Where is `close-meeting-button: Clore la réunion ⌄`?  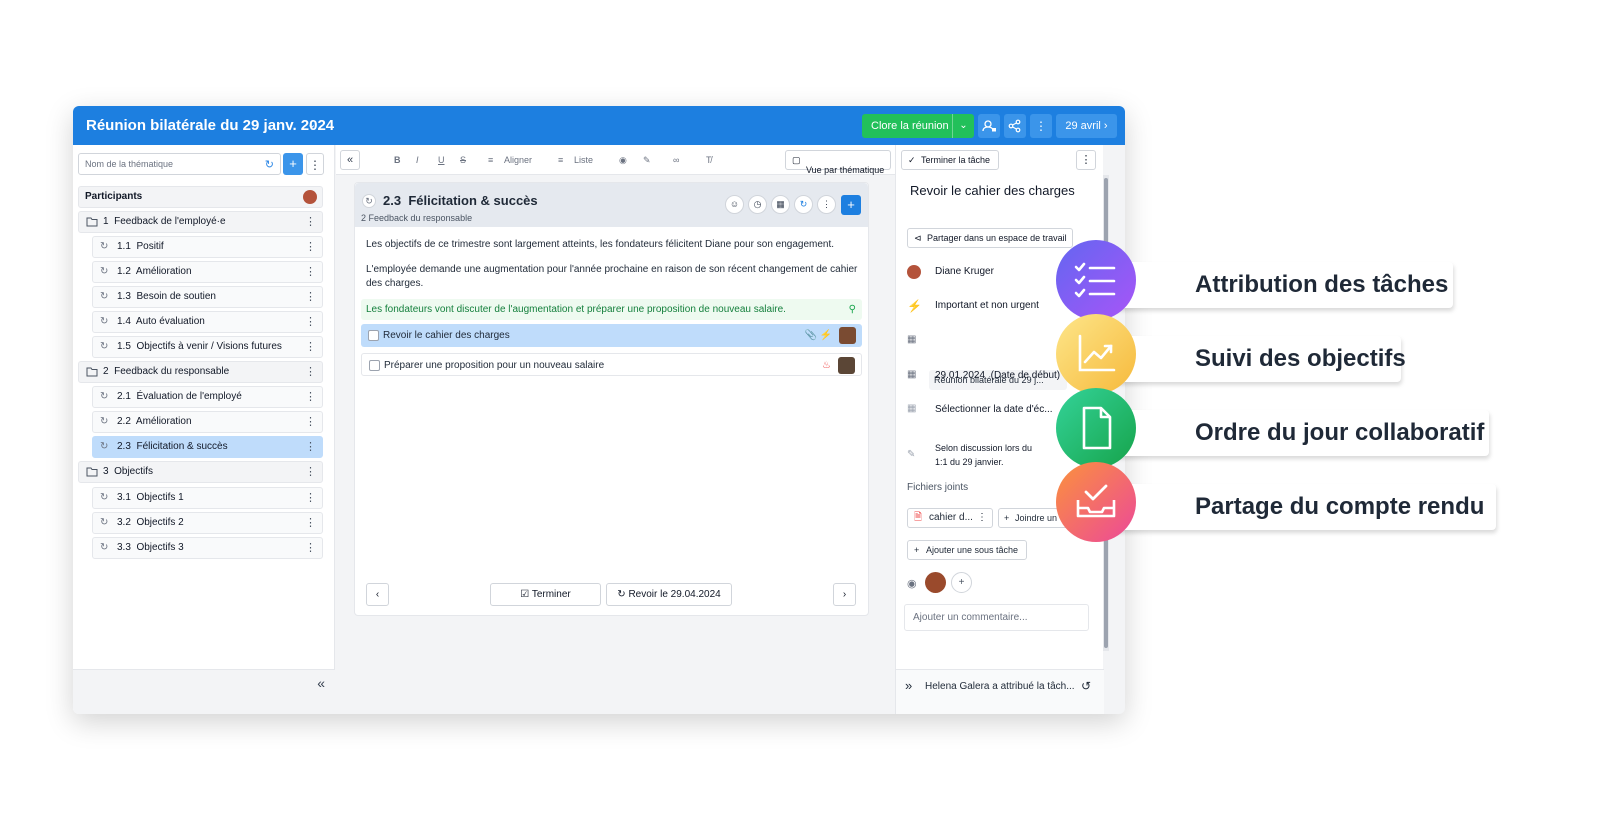
close-meeting-button: Clore la réunion ⌄ is located at coordinates (918, 126).